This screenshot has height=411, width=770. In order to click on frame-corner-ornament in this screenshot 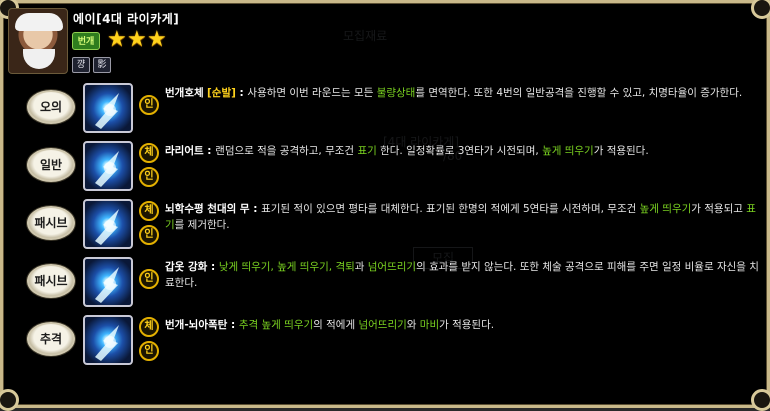, I will do `click(760, 9)`.